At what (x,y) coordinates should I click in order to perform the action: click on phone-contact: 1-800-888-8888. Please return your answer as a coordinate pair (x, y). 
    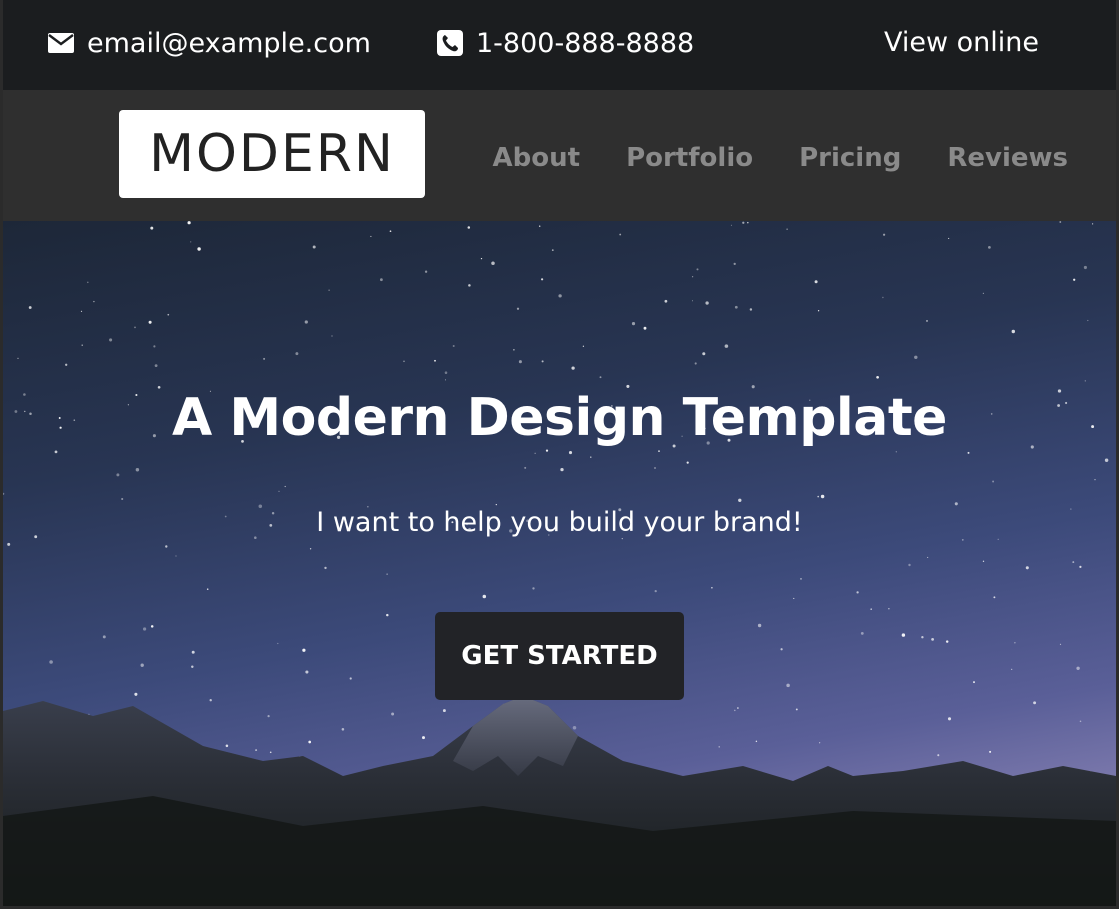
    Looking at the image, I should click on (565, 43).